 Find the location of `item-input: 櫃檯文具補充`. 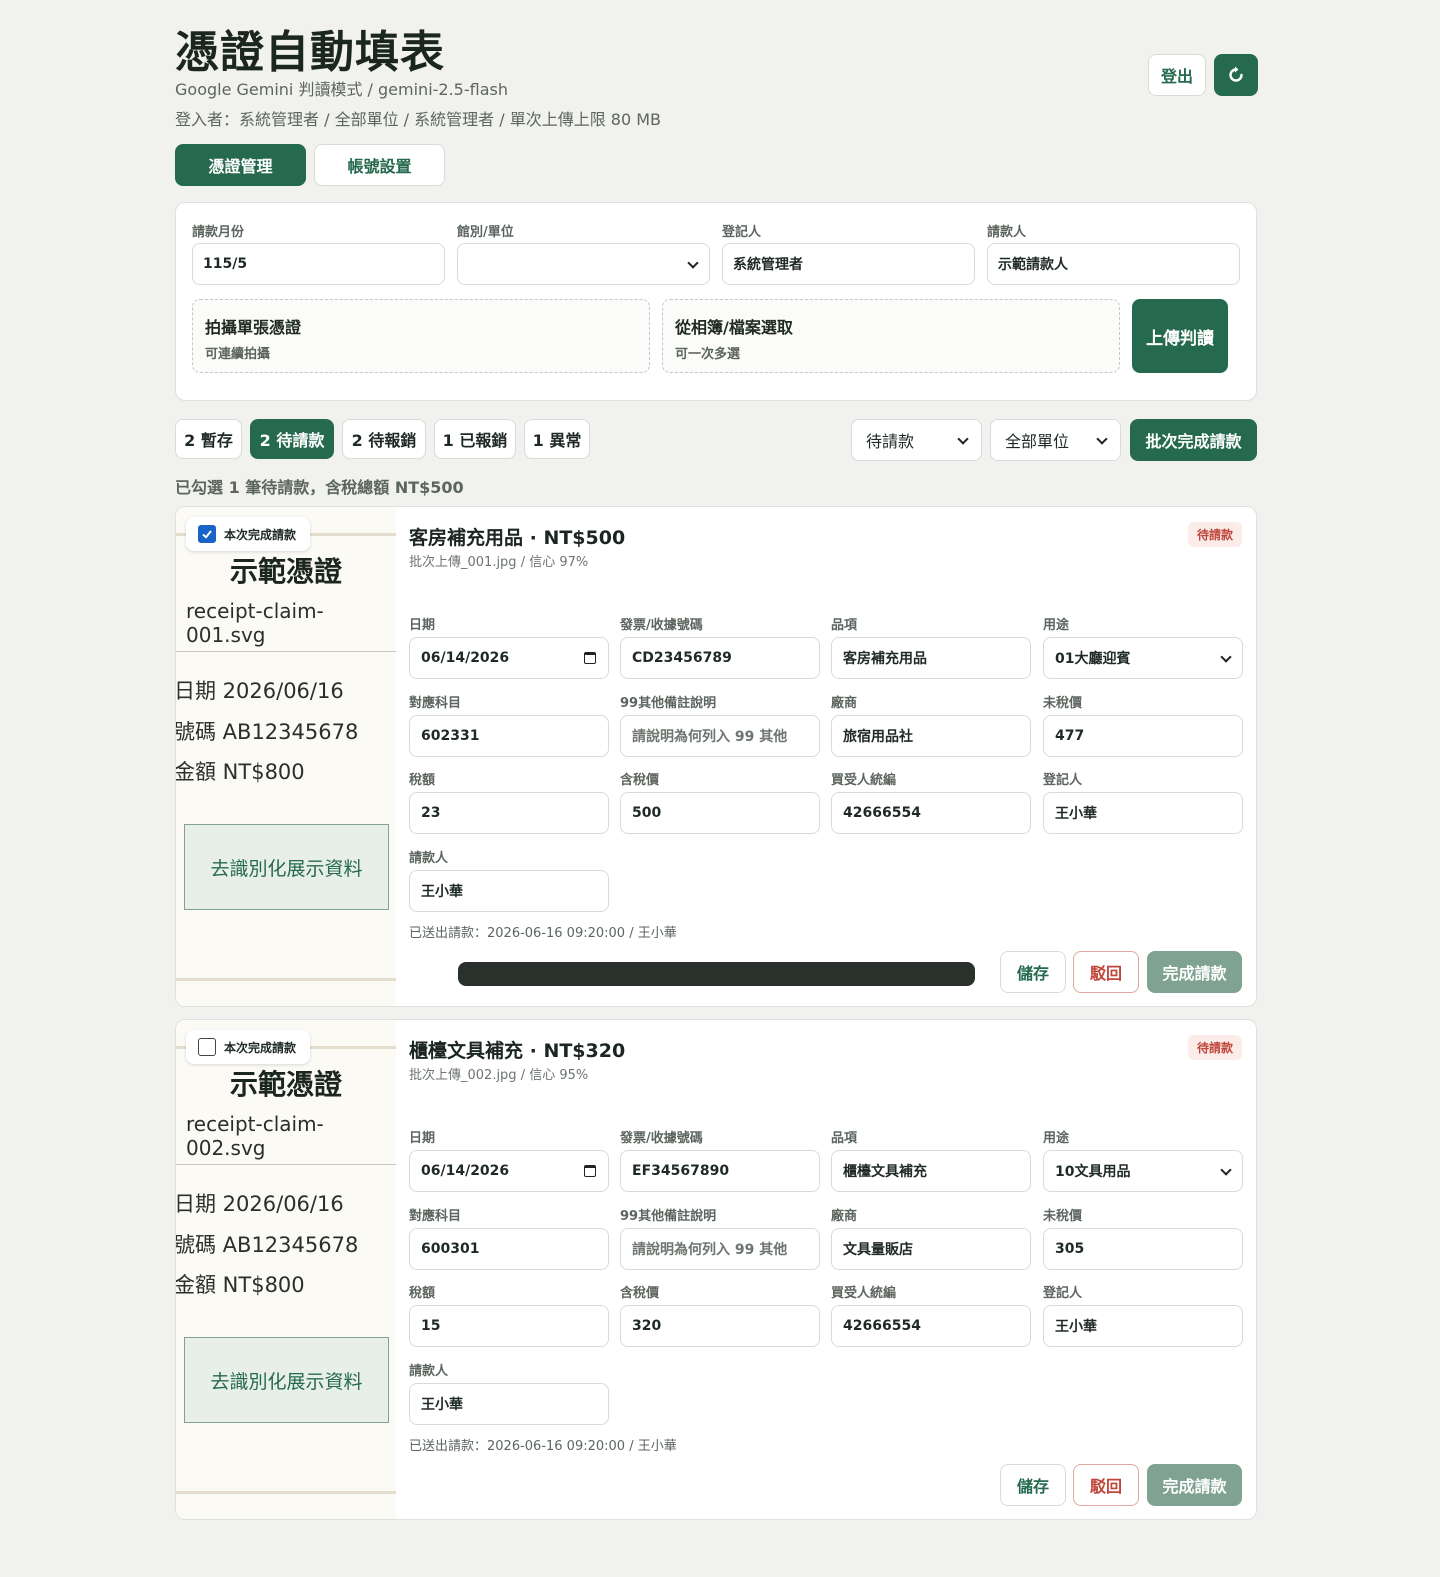

item-input: 櫃檯文具補充 is located at coordinates (931, 1171).